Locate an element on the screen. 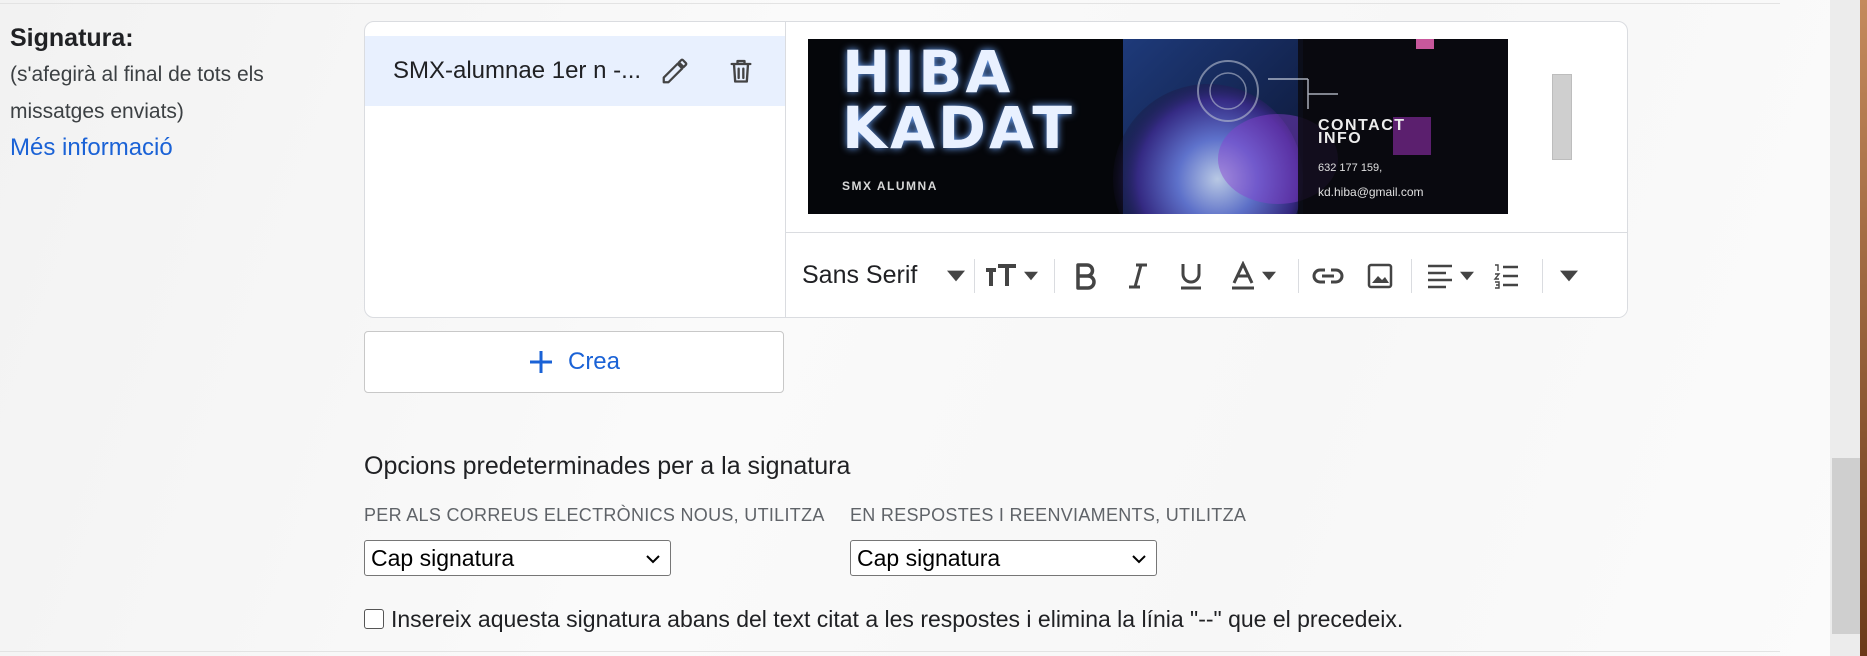 Image resolution: width=1867 pixels, height=656 pixels. font-size-button is located at coordinates (1011, 275).